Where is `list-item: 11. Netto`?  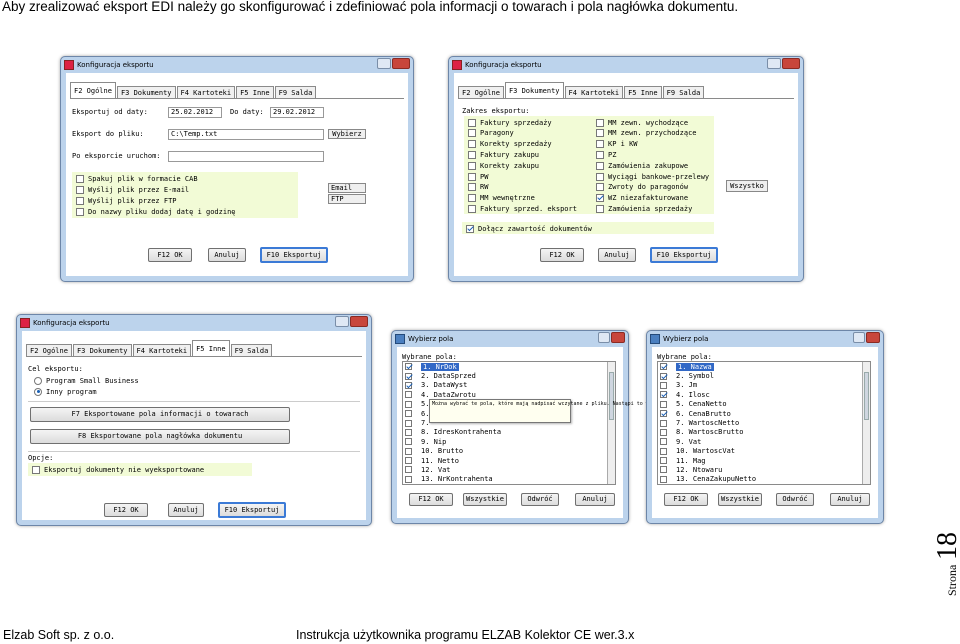 list-item: 11. Netto is located at coordinates (509, 460).